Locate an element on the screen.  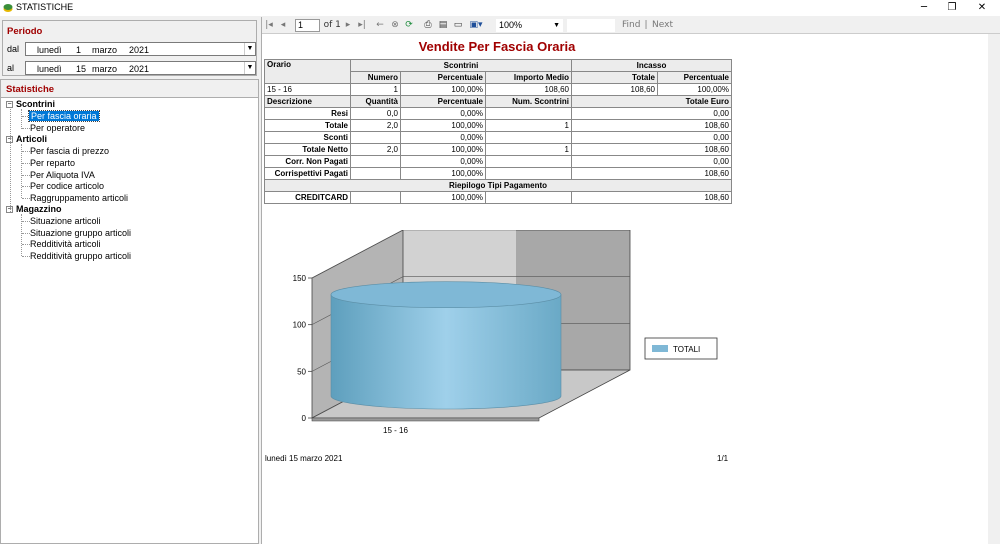
col-incasso: Incasso is located at coordinates (651, 65).